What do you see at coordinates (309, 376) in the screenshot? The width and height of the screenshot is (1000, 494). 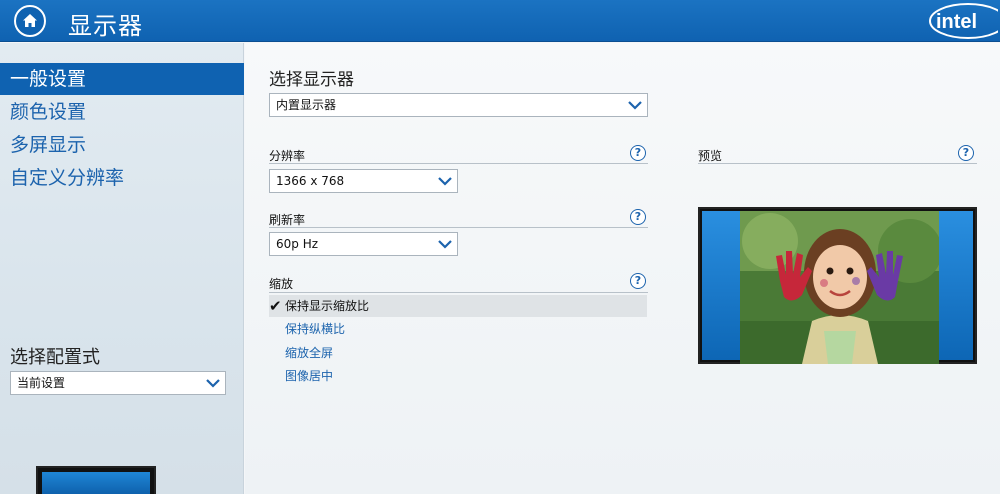 I see `scaling-option-label: 图像居中` at bounding box center [309, 376].